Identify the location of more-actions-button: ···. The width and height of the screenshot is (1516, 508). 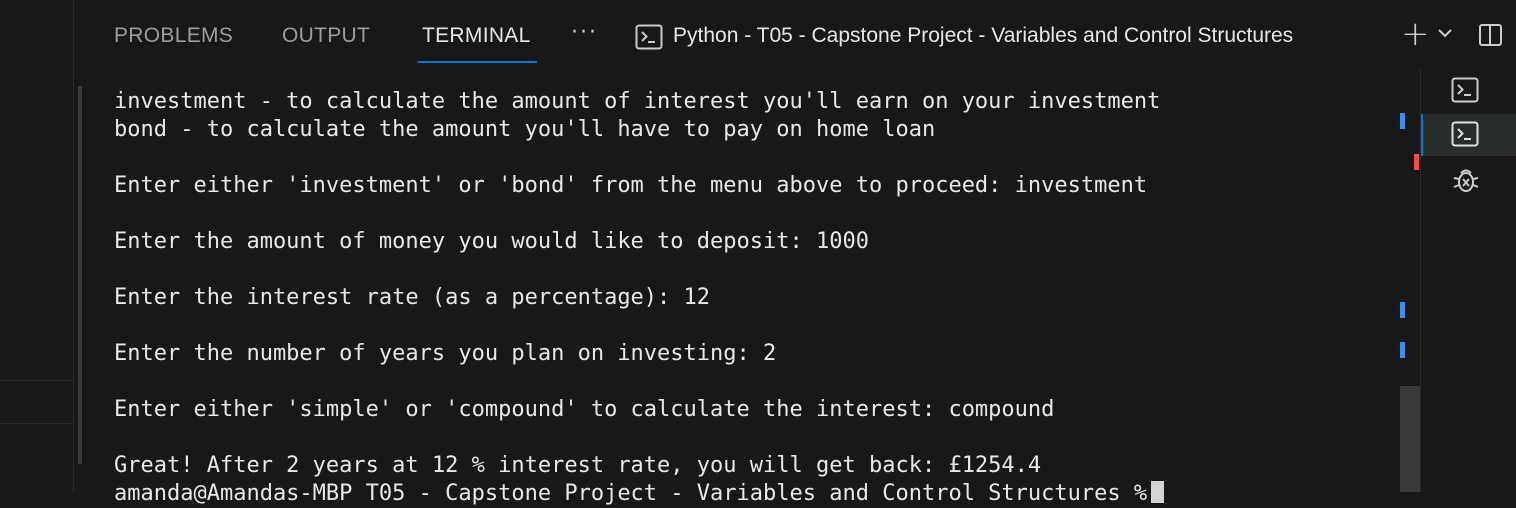
(584, 32).